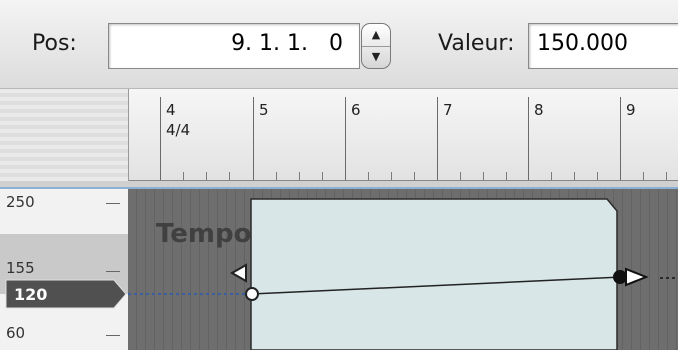  Describe the element at coordinates (238, 273) in the screenshot. I see `triangle-left-icon` at that location.